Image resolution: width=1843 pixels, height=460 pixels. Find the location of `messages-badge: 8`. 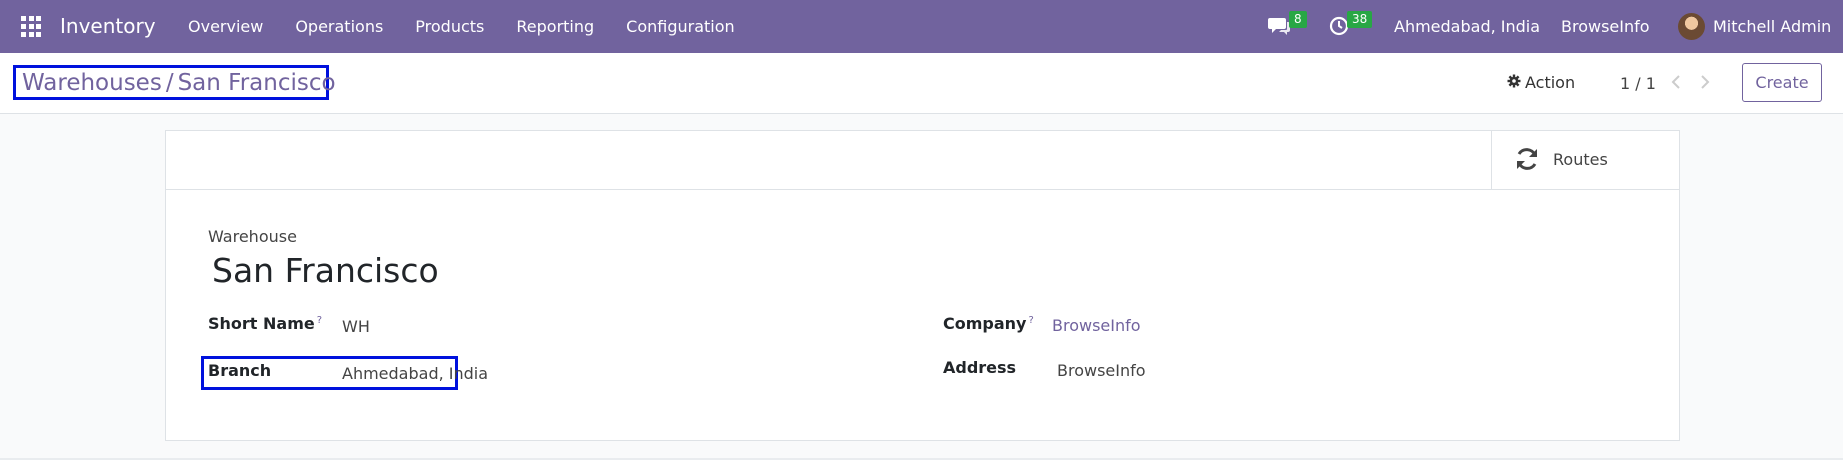

messages-badge: 8 is located at coordinates (1298, 19).